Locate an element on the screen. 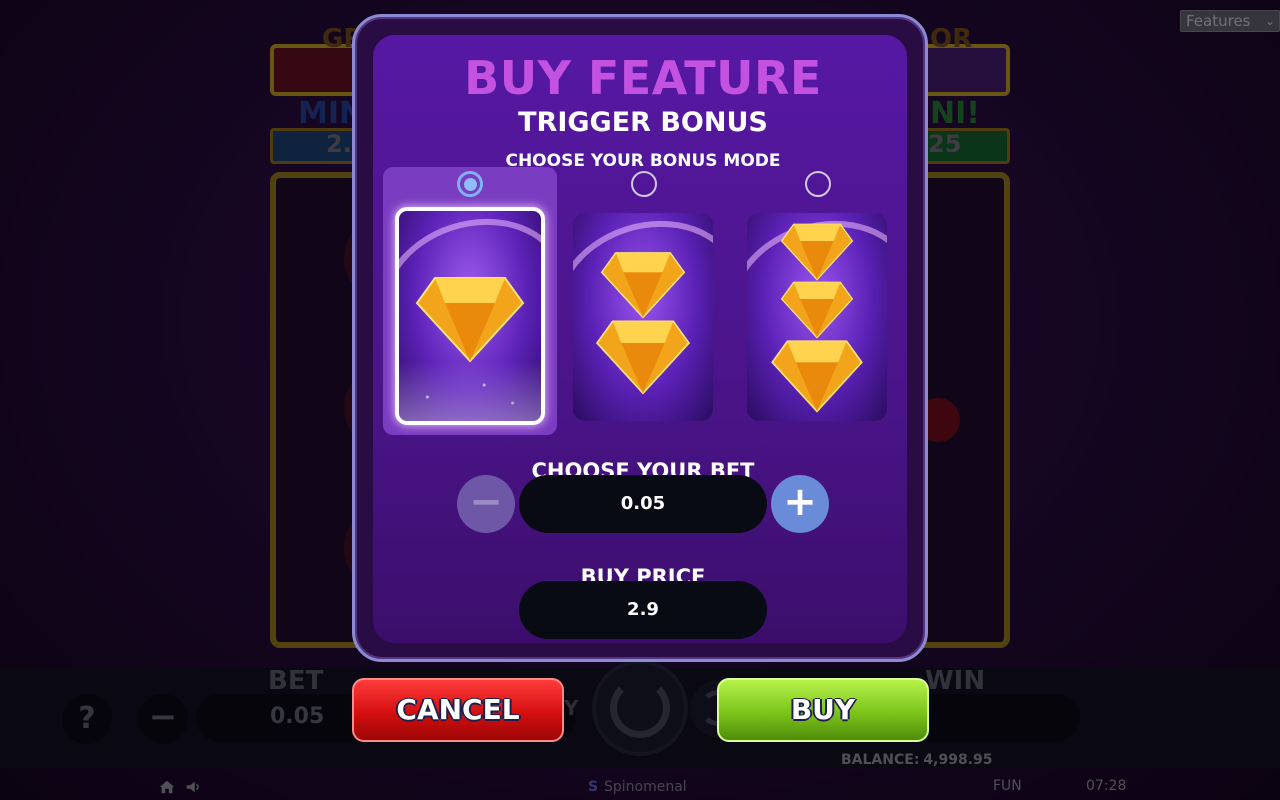  cancel-button: CANCEL is located at coordinates (458, 710).